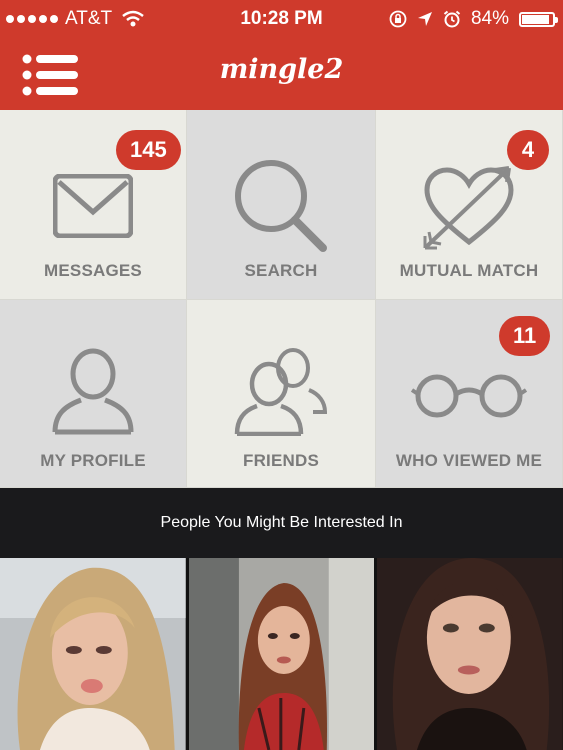  I want to click on tile-search: SEARCH, so click(281, 205).